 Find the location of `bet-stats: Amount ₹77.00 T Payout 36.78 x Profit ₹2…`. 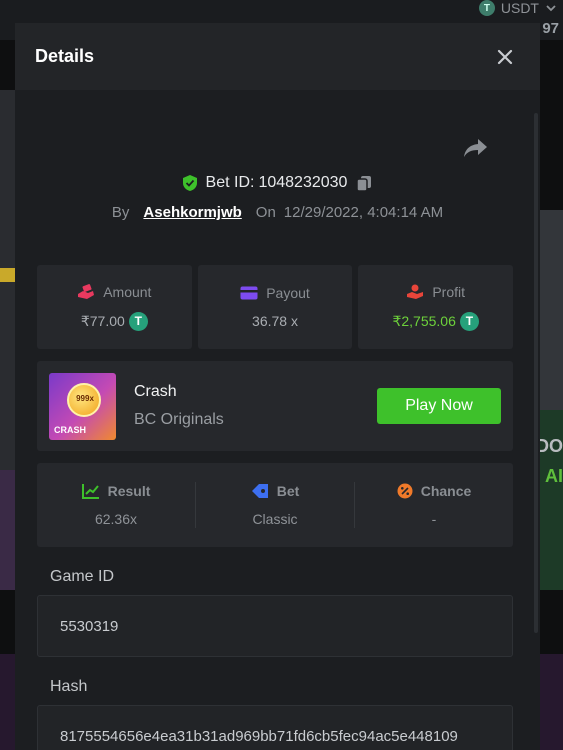

bet-stats: Amount ₹77.00 T Payout 36.78 x Profit ₹2… is located at coordinates (275, 307).